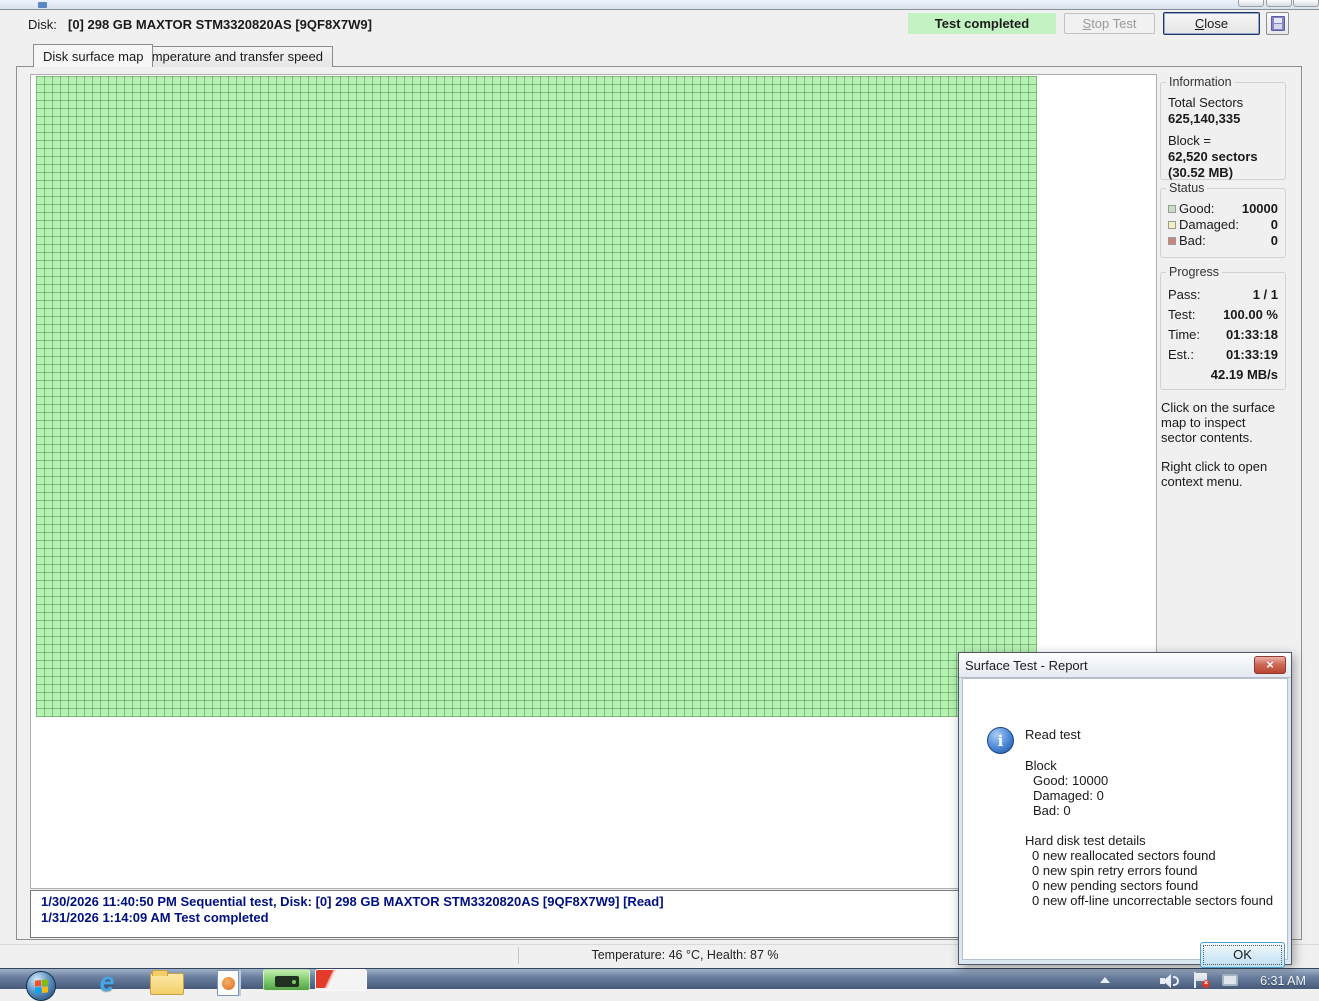 Image resolution: width=1319 pixels, height=1001 pixels. I want to click on progress-row-time: Time: 01:33:18, so click(1223, 335).